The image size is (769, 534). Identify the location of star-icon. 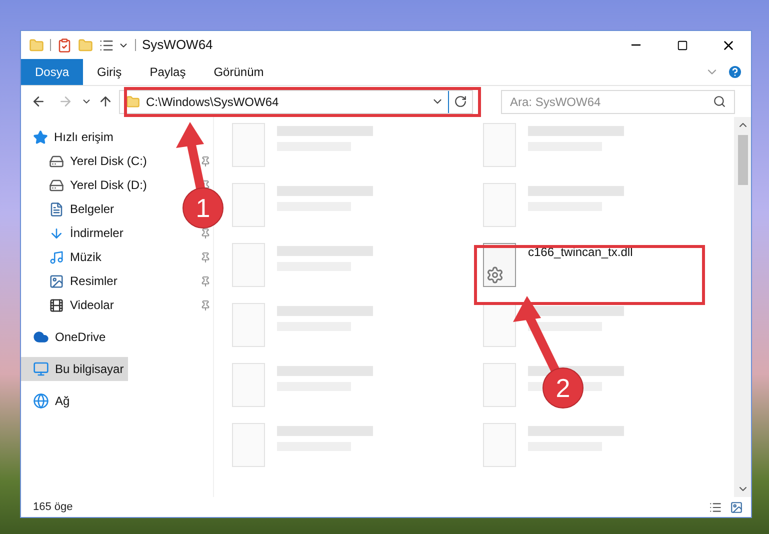
(40, 137).